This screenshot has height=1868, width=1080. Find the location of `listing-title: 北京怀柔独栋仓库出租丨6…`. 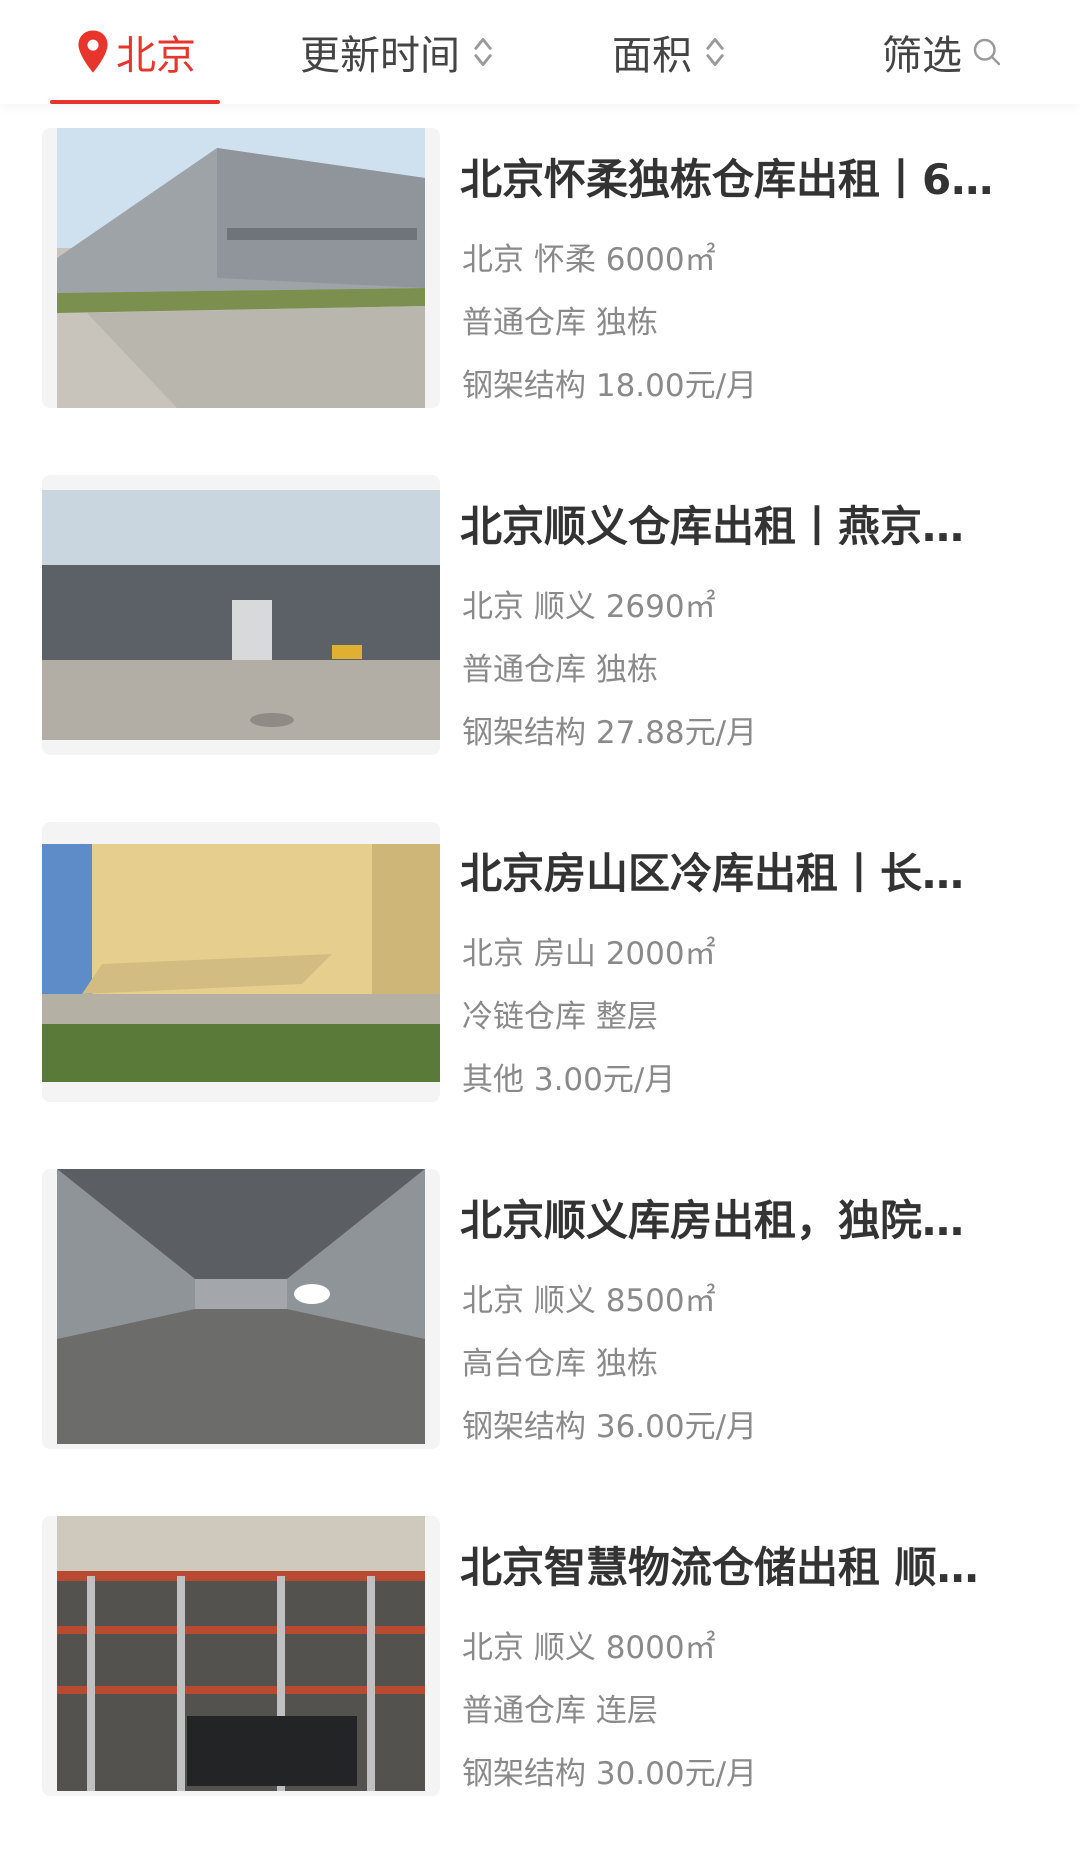

listing-title: 北京怀柔独栋仓库出租丨6… is located at coordinates (727, 179).